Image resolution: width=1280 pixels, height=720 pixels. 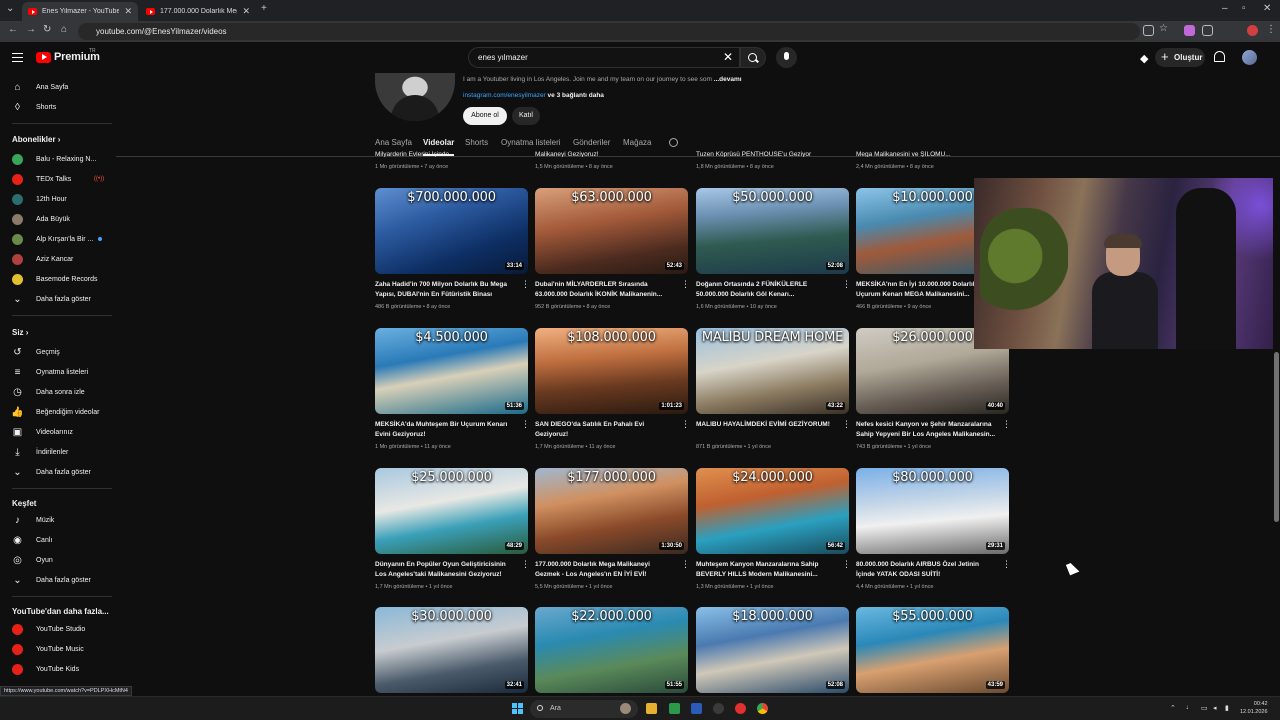 What do you see at coordinates (1252, 30) in the screenshot?
I see `profile-icon` at bounding box center [1252, 30].